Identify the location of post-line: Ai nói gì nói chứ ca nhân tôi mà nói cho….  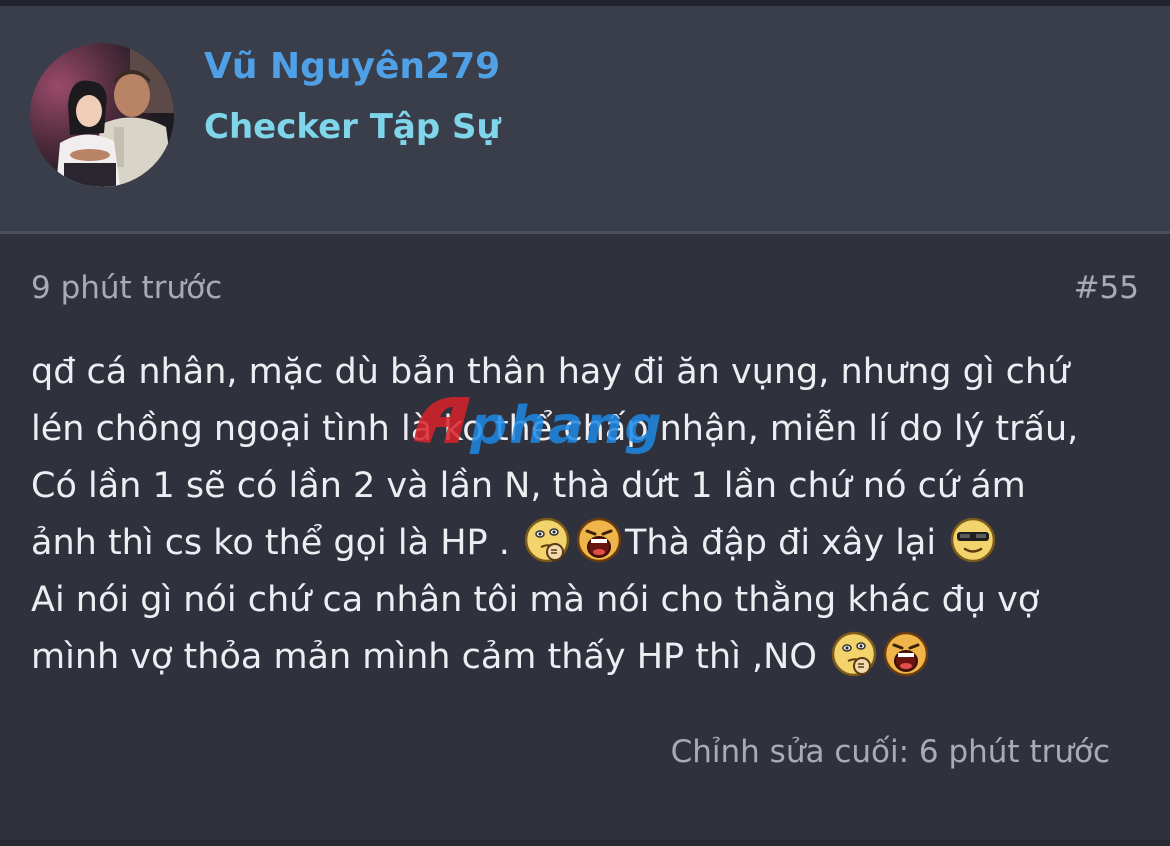
(586, 600).